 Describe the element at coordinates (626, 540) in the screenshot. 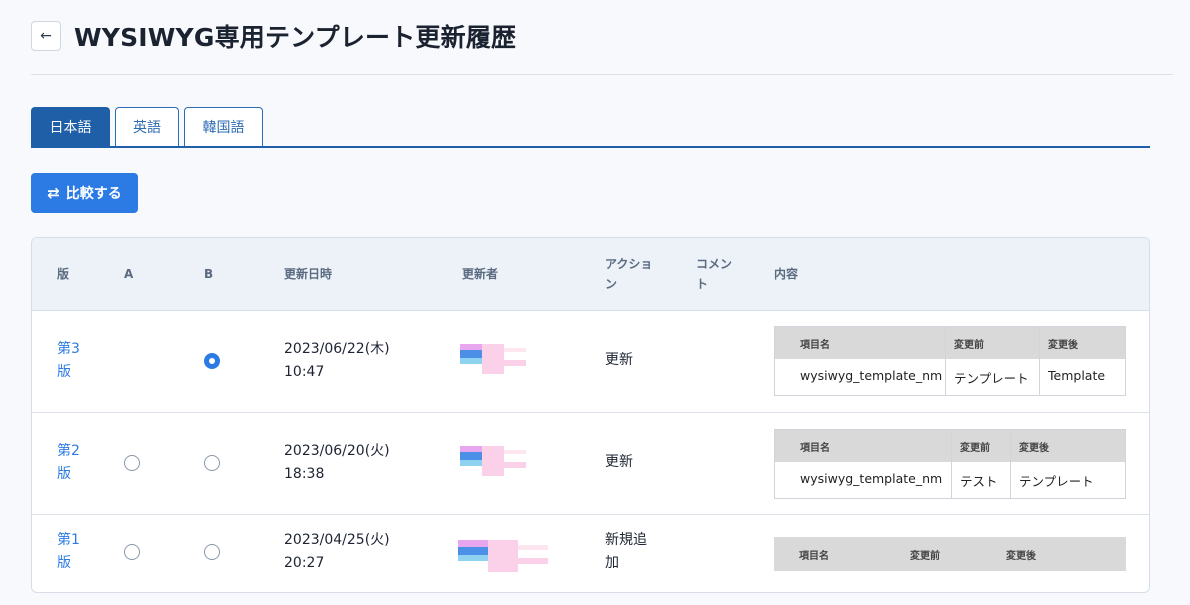

I see `action-label-line1: 新規追` at that location.